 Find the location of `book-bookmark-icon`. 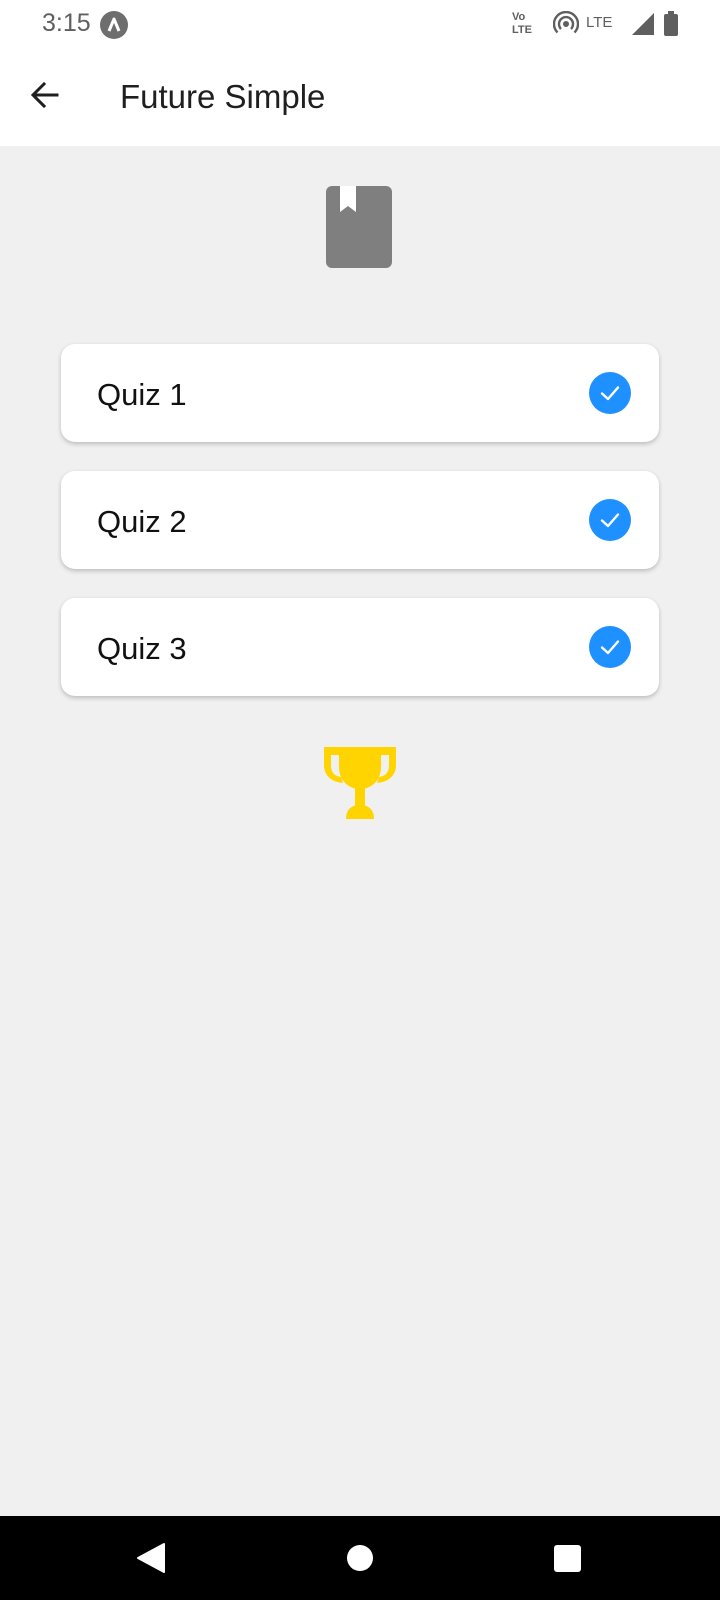

book-bookmark-icon is located at coordinates (360, 230).